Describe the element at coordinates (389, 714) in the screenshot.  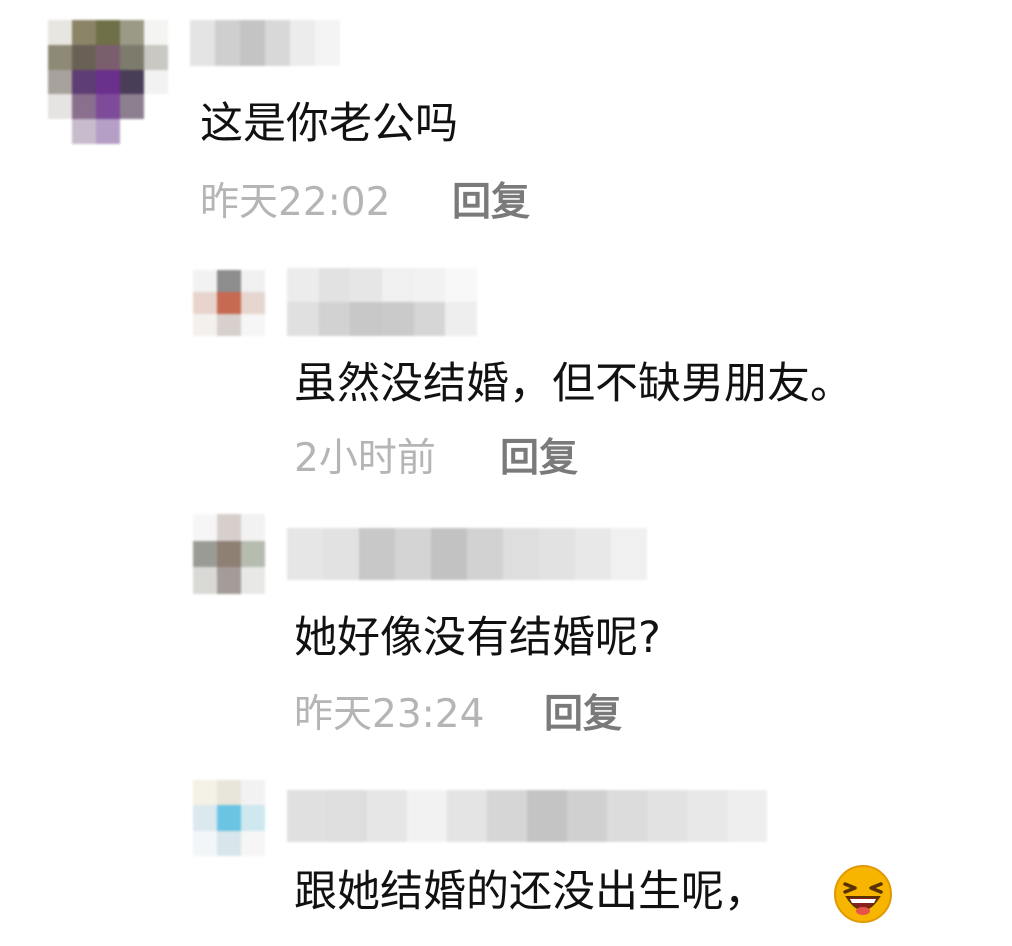
I see `comment-time: 昨天23:24` at that location.